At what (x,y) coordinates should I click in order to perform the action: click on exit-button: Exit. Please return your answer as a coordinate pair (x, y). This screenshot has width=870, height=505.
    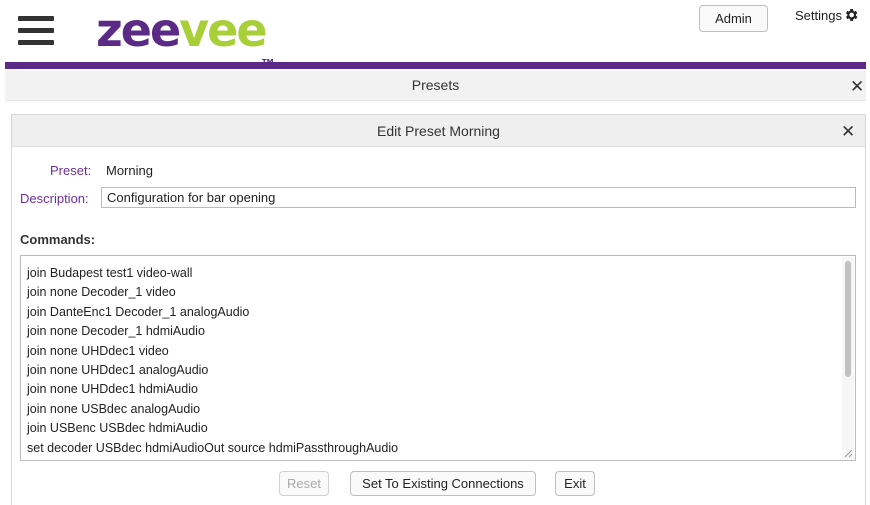
    Looking at the image, I should click on (575, 483).